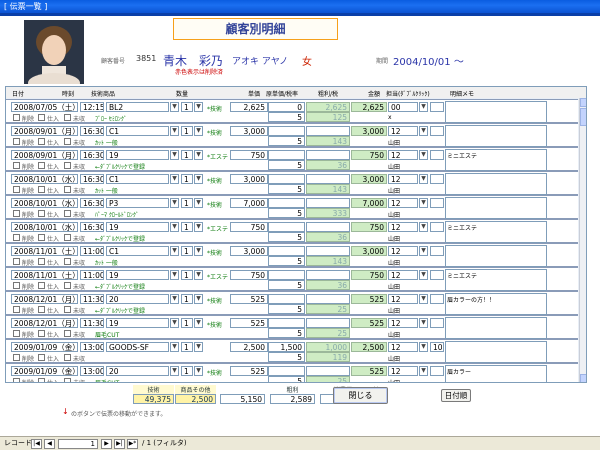  Describe the element at coordinates (583, 117) in the screenshot. I see `scroll-thumb` at that location.